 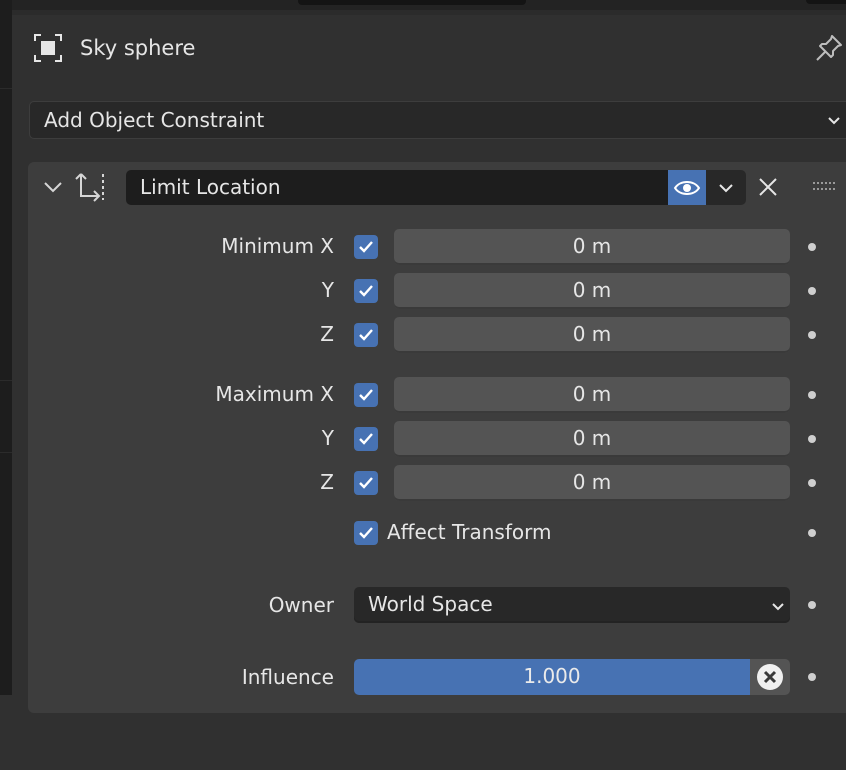 I want to click on owner-label: Owner, so click(x=301, y=605).